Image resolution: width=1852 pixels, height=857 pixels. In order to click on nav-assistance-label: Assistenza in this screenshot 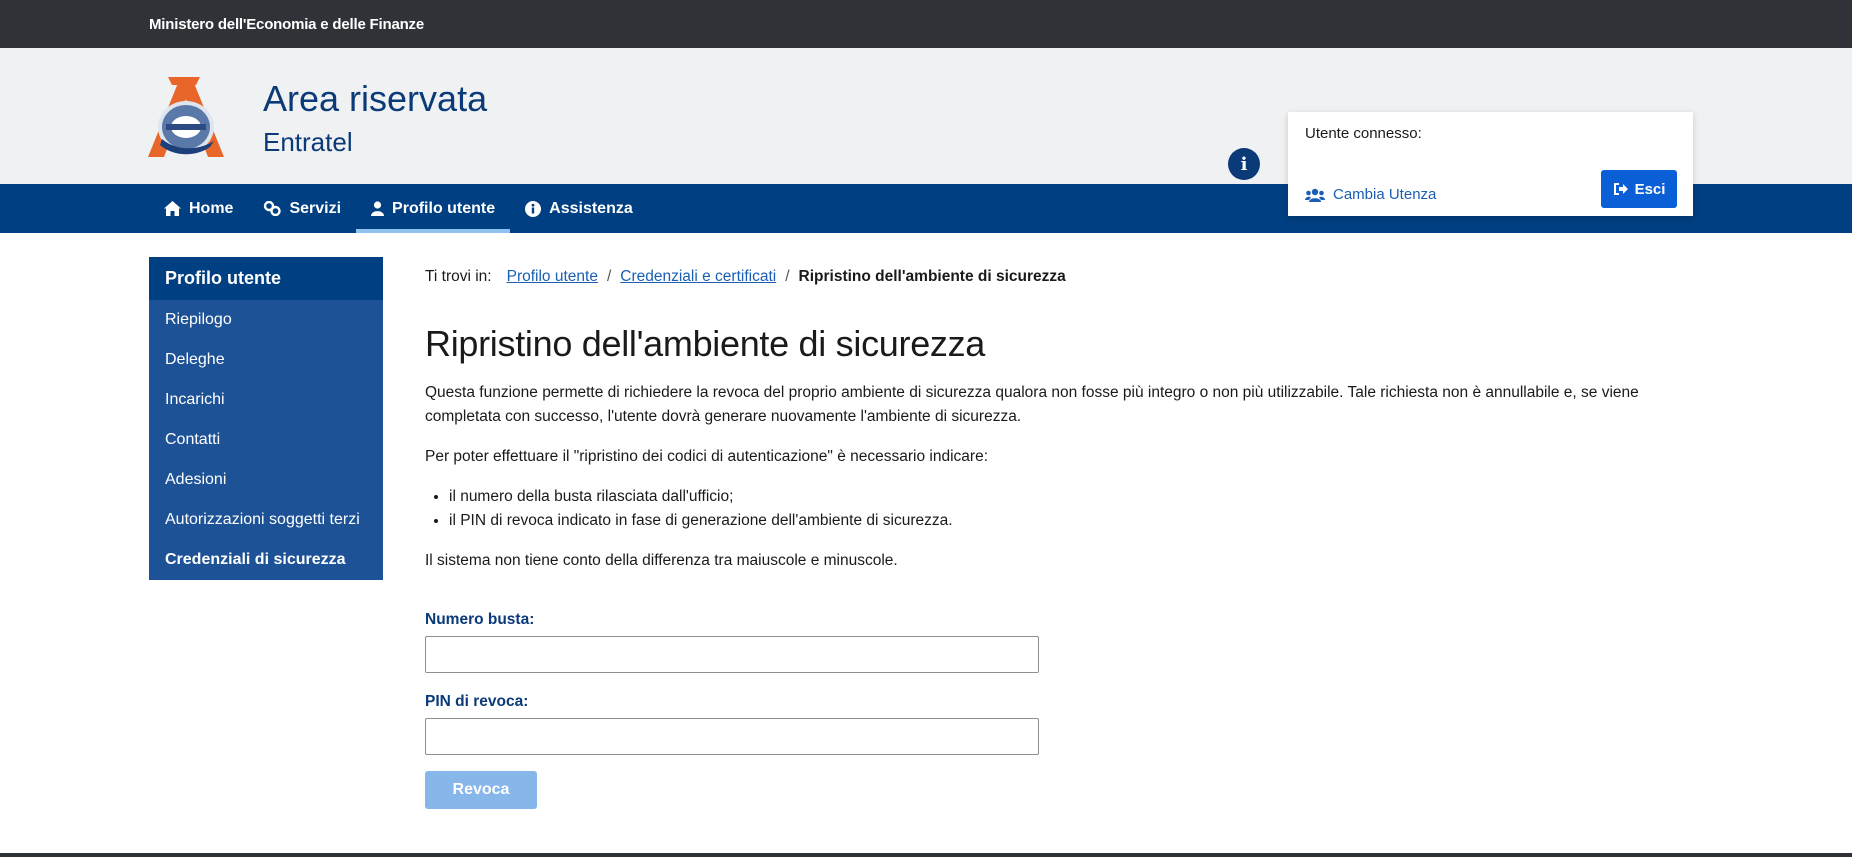, I will do `click(591, 208)`.